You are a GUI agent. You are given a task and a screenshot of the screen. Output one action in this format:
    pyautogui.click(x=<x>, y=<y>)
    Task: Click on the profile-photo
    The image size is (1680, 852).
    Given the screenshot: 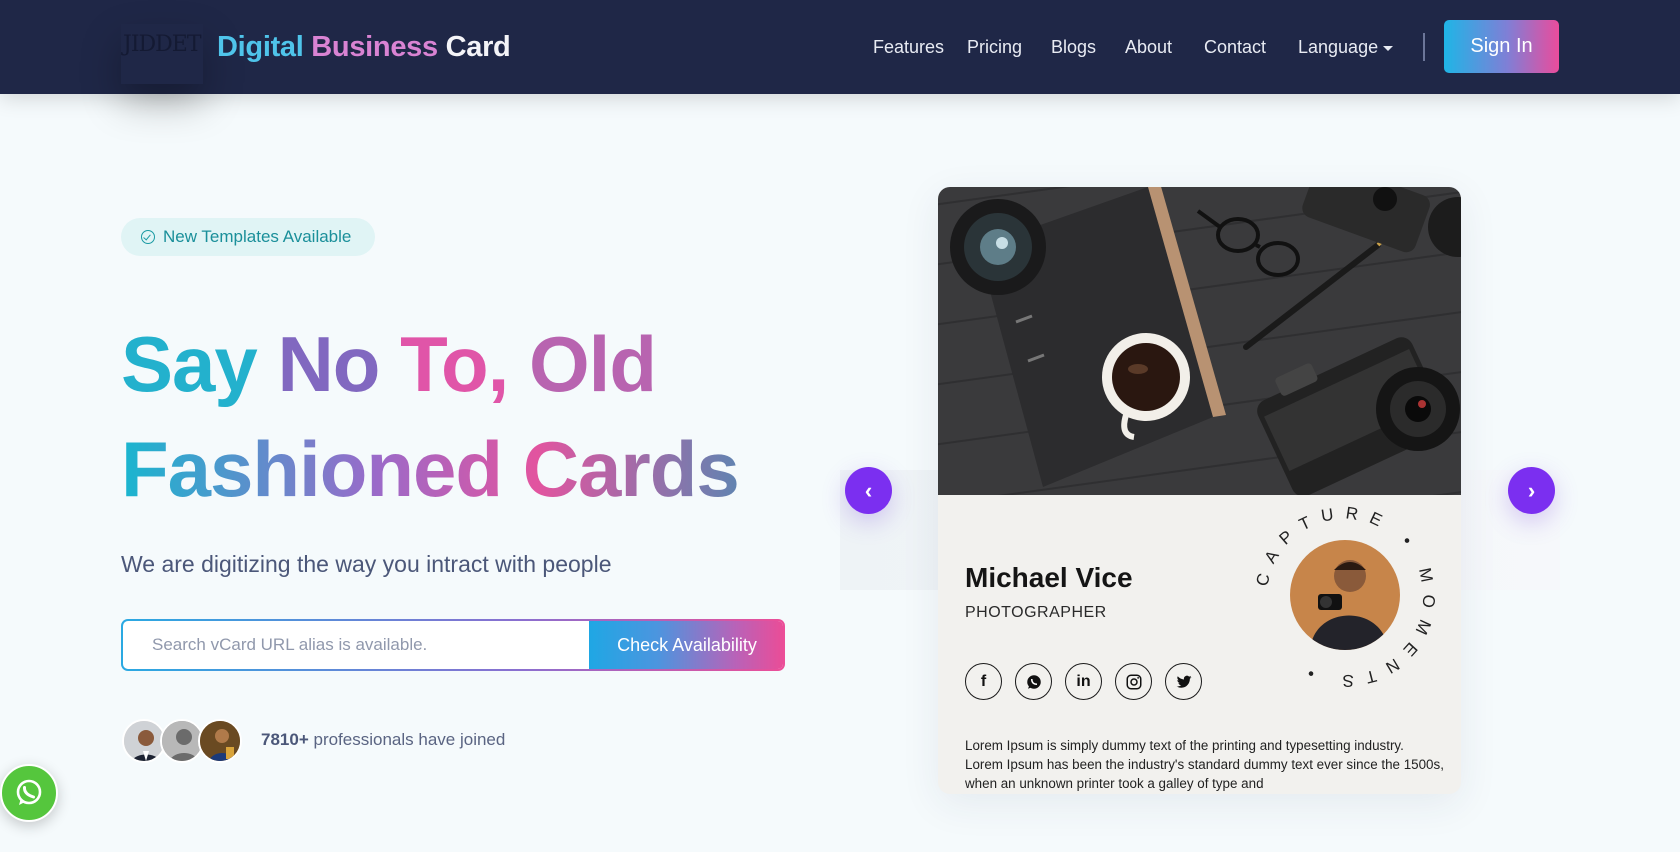 What is the action you would take?
    pyautogui.click(x=1345, y=595)
    